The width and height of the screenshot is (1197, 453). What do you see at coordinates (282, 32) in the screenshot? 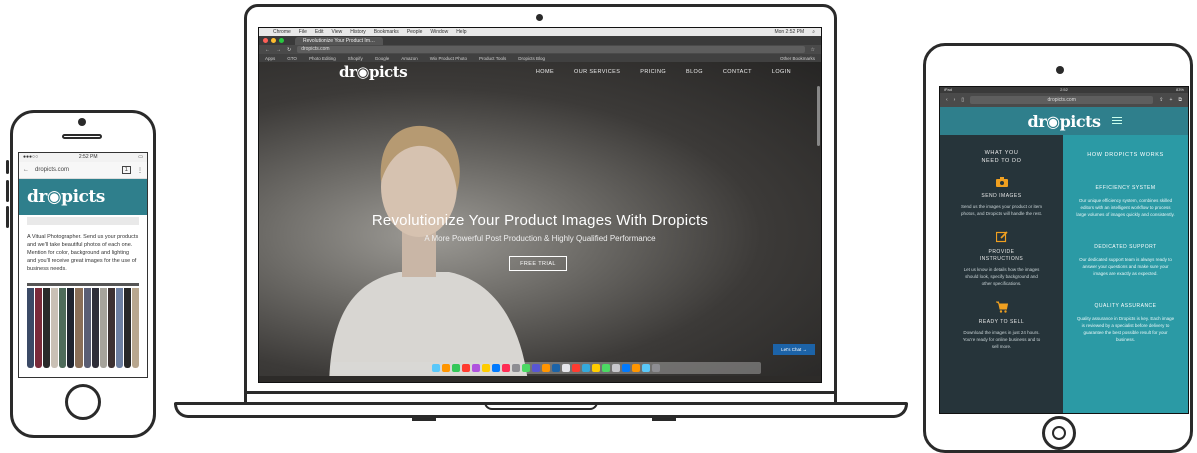
I see `menu-chrome: Chrome` at bounding box center [282, 32].